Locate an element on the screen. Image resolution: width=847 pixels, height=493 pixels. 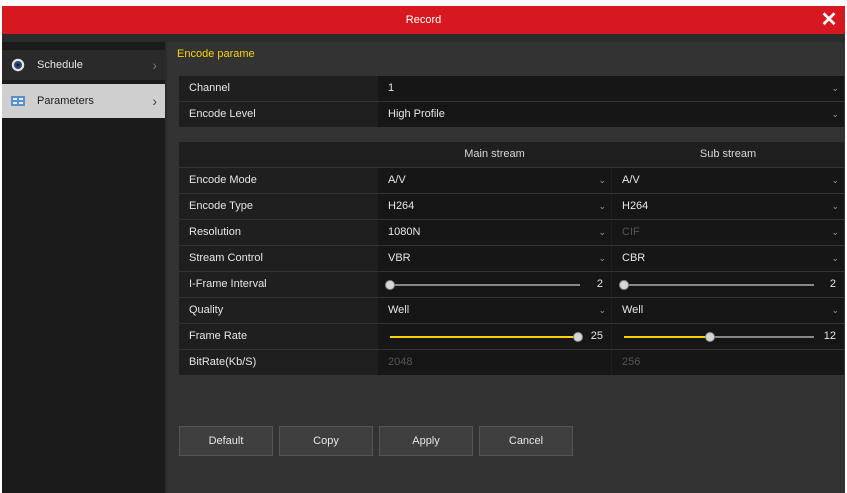
main-encode-mode-select: A/V ⌄ is located at coordinates (494, 180).